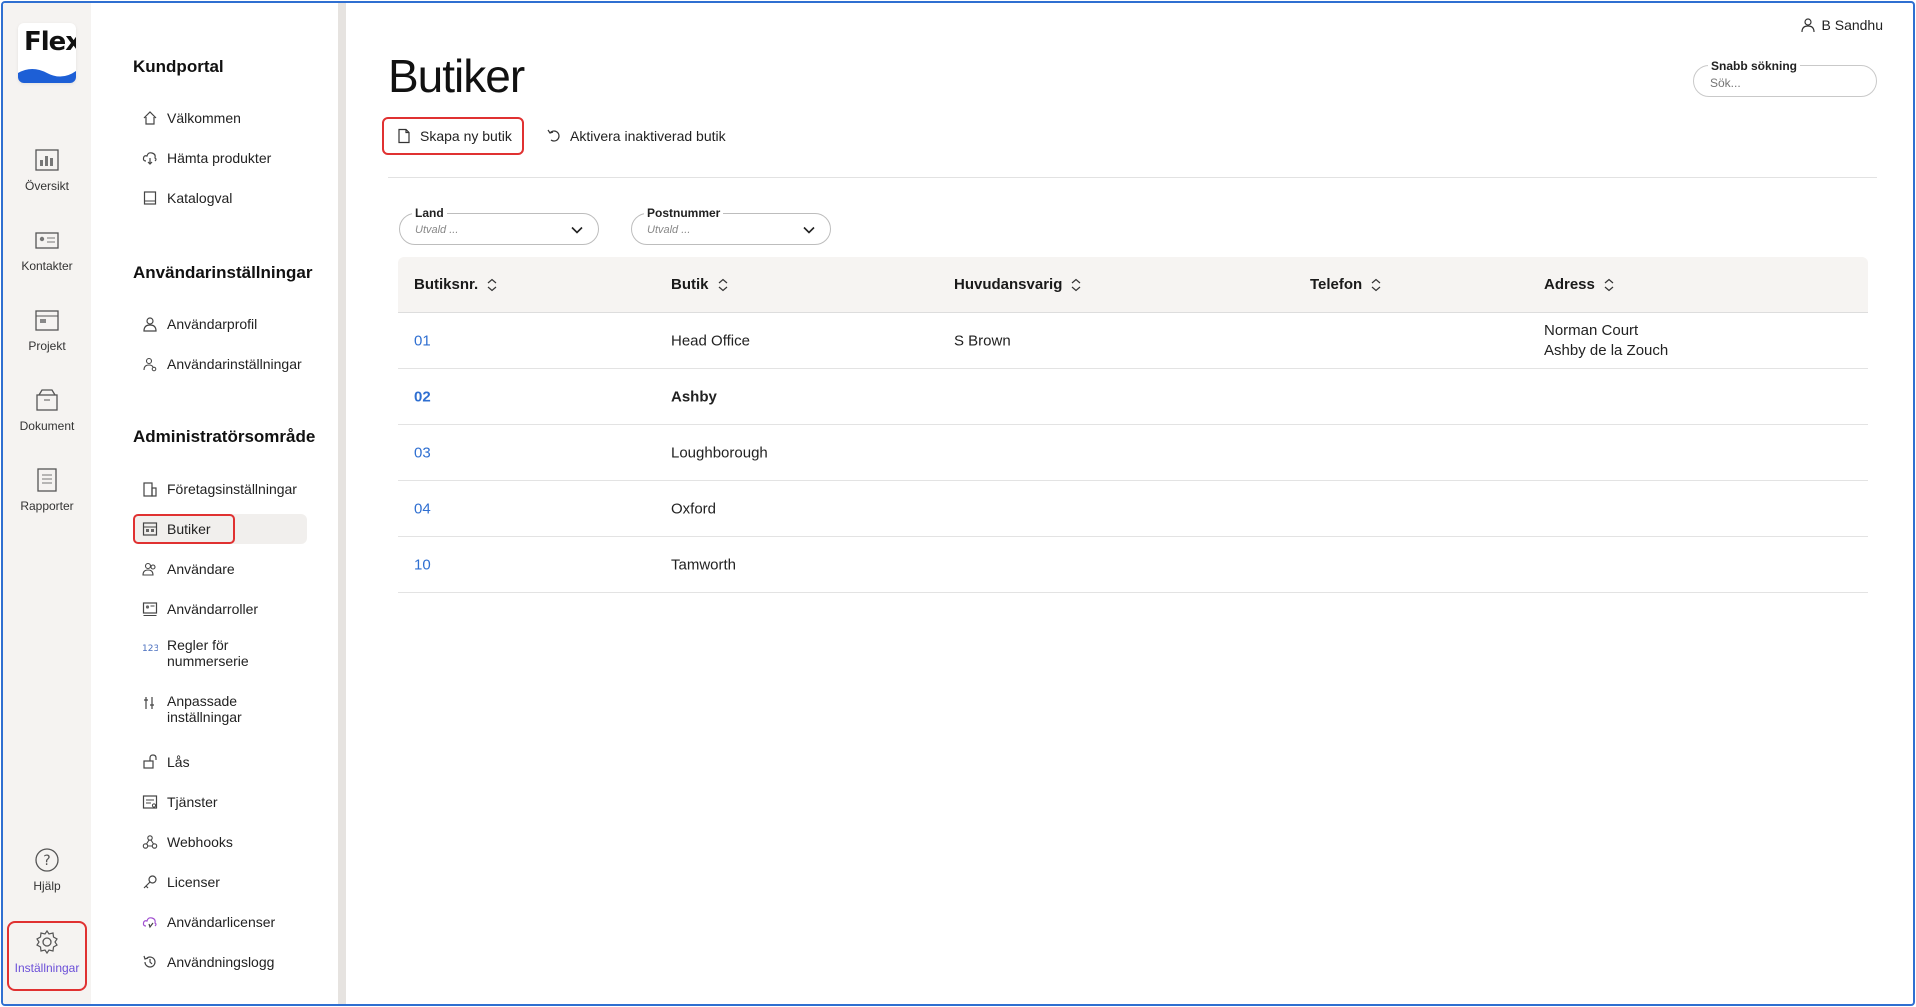  Describe the element at coordinates (47, 160) in the screenshot. I see `chart-icon` at that location.